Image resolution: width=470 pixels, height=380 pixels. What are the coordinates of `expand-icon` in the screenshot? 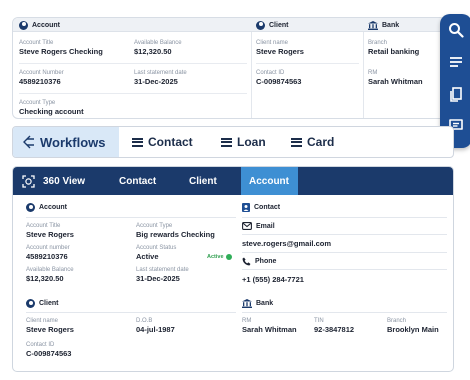 It's located at (28, 181).